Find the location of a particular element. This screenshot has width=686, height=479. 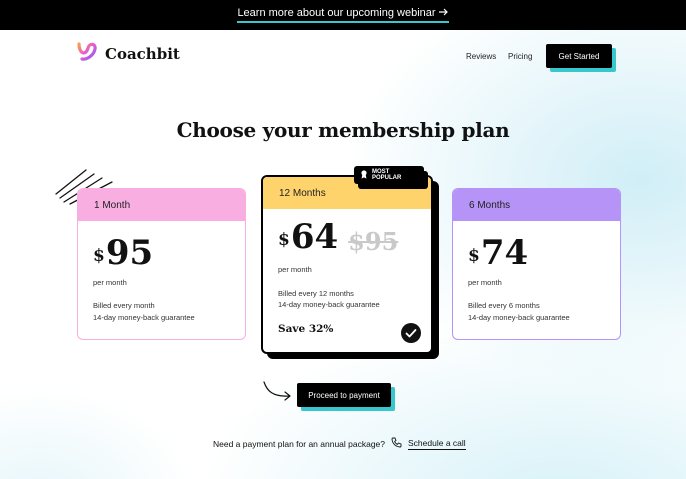

check-circle-icon is located at coordinates (411, 335).